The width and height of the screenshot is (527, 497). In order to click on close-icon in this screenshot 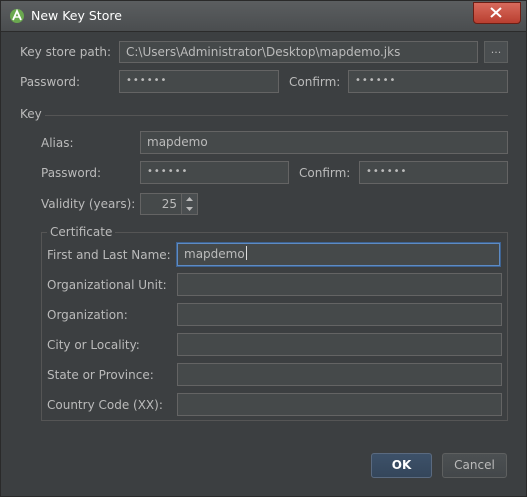, I will do `click(496, 12)`.